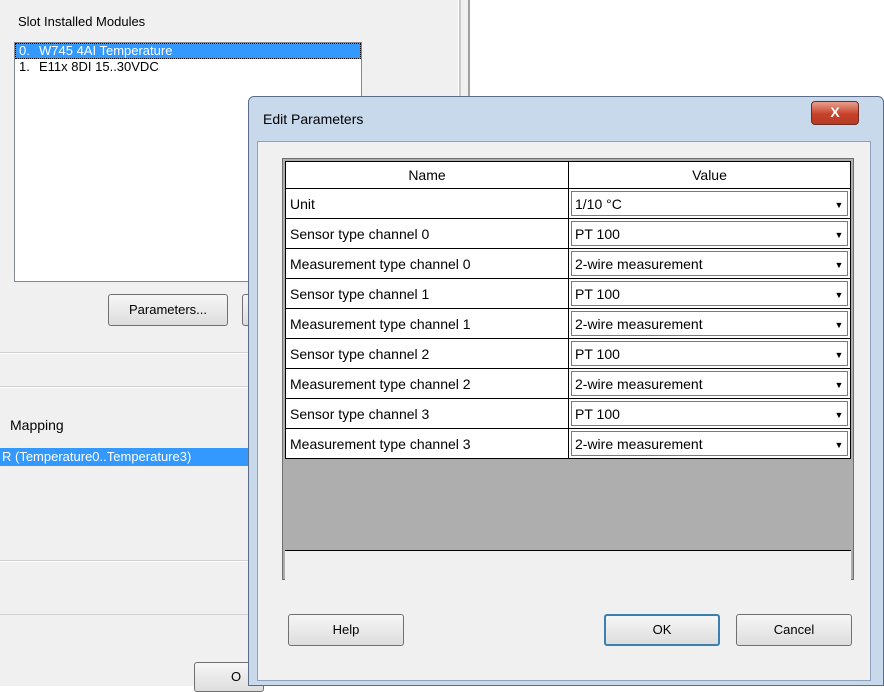  I want to click on parameter-name: Measurement type channel 2, so click(427, 383).